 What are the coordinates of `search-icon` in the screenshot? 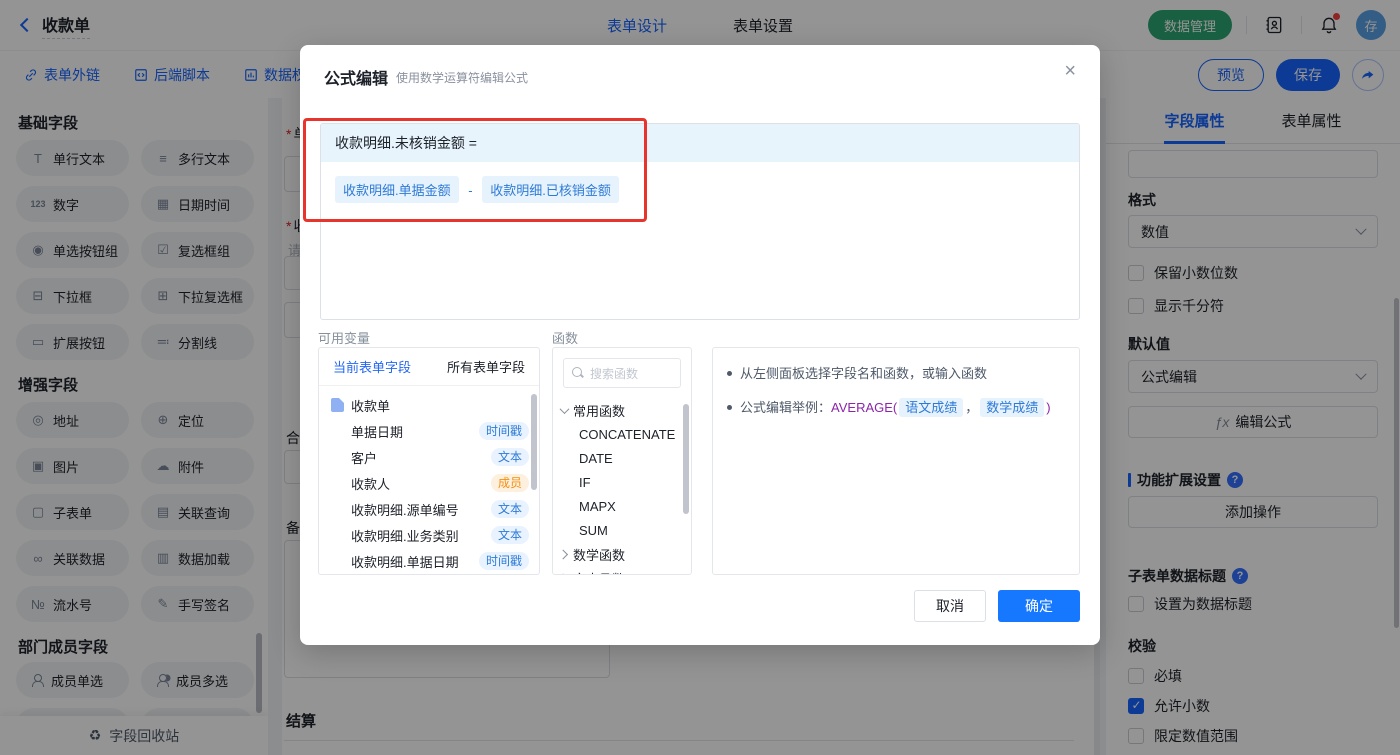 It's located at (578, 373).